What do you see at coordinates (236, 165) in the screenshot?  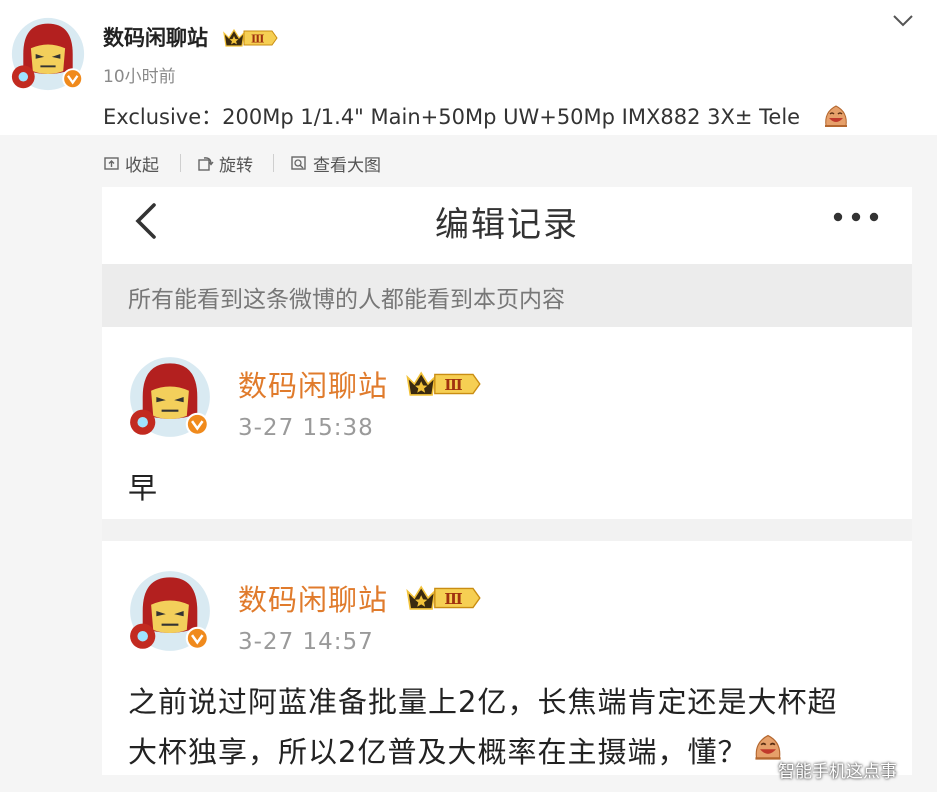 I see `rotate-label: 旋转` at bounding box center [236, 165].